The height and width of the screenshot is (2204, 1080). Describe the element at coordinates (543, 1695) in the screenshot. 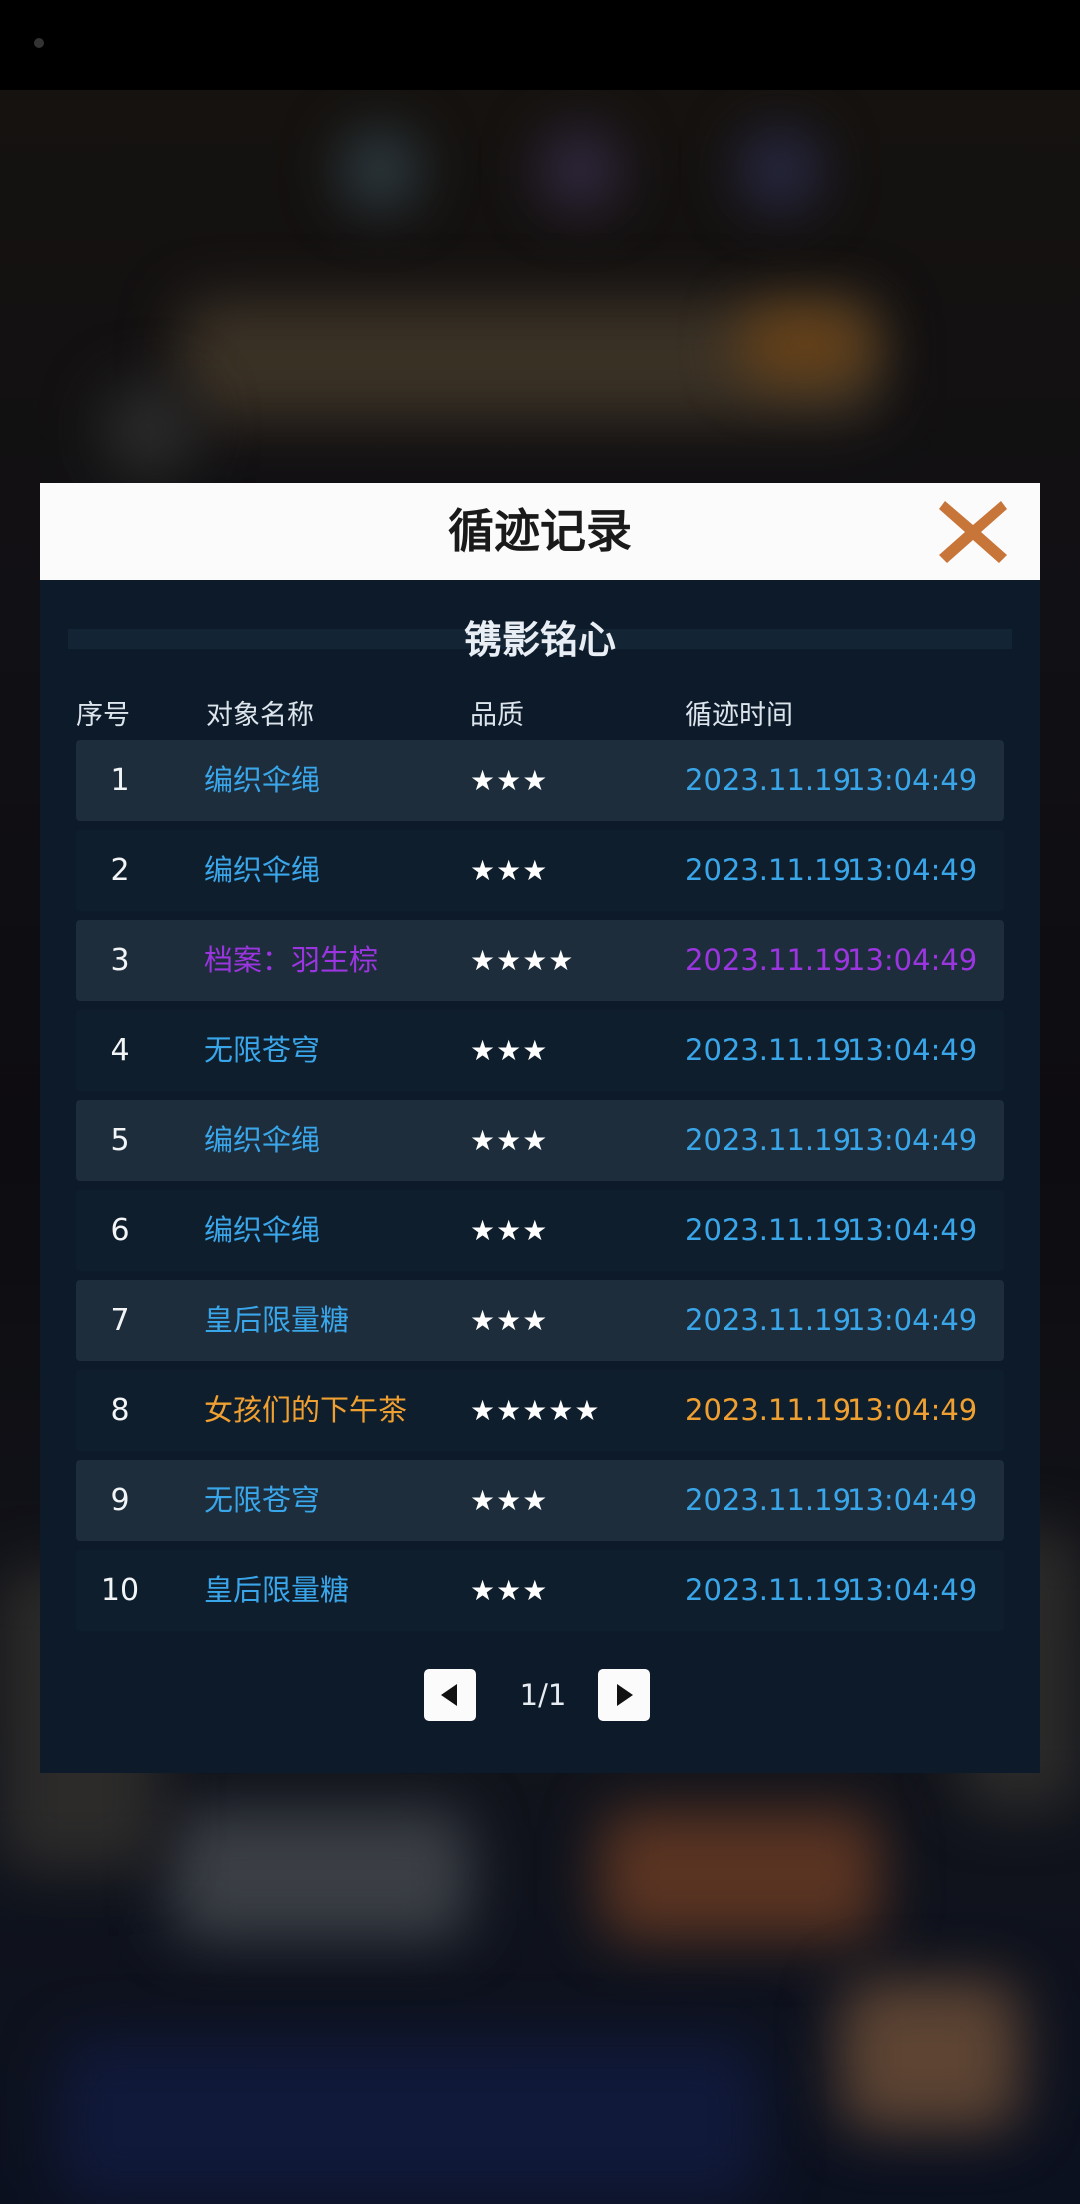

I see `page-indicator: 1/1` at that location.